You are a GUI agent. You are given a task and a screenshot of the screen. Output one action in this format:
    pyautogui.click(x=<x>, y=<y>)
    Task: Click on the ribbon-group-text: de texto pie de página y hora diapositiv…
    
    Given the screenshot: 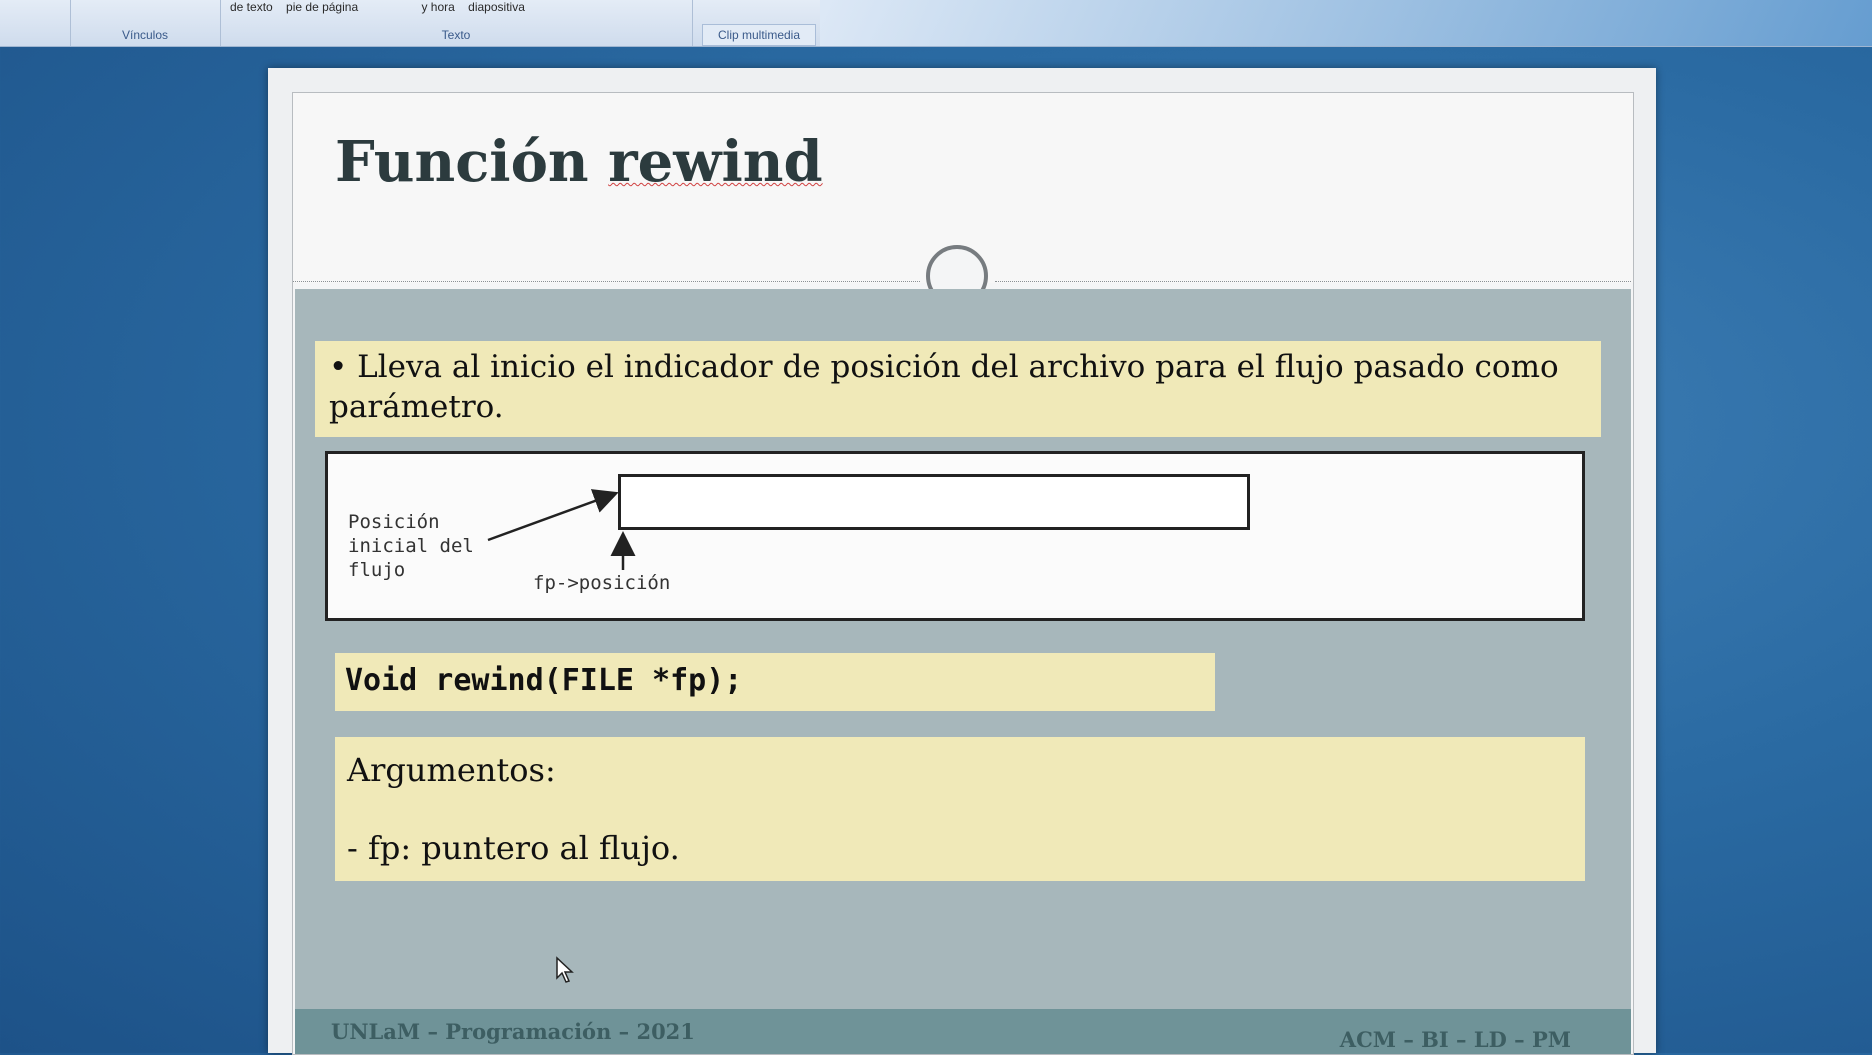 What is the action you would take?
    pyautogui.click(x=456, y=23)
    